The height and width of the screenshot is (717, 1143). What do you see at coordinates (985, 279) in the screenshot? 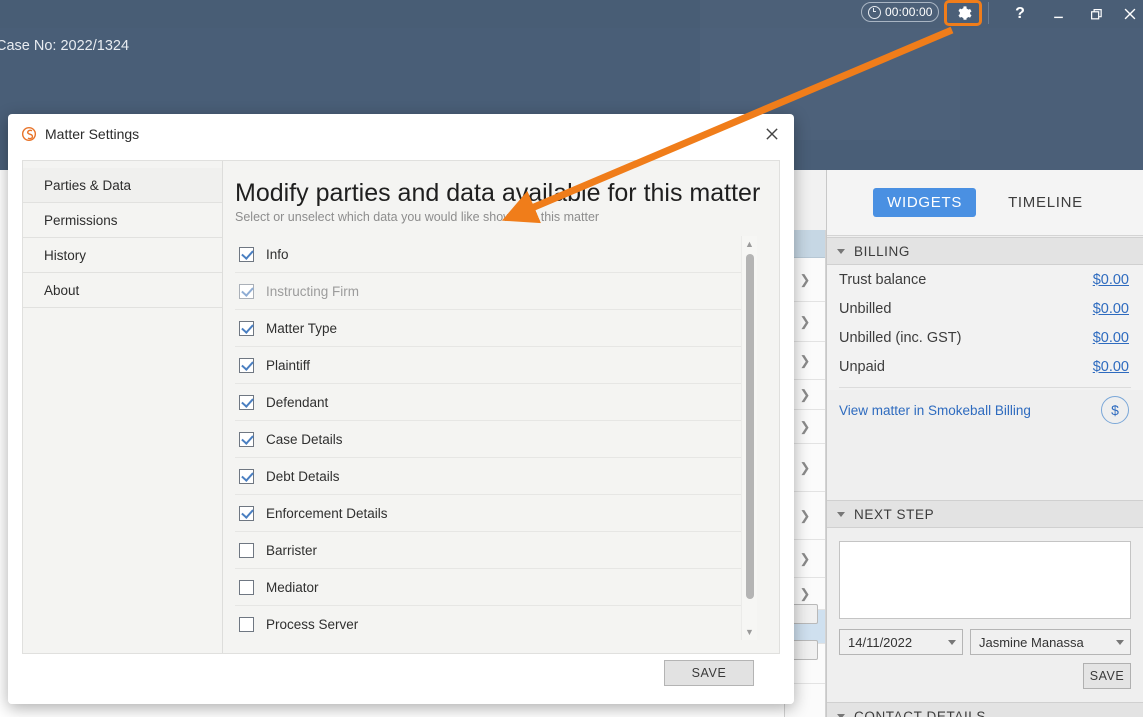
I see `table-row: Trust balance $0.00` at bounding box center [985, 279].